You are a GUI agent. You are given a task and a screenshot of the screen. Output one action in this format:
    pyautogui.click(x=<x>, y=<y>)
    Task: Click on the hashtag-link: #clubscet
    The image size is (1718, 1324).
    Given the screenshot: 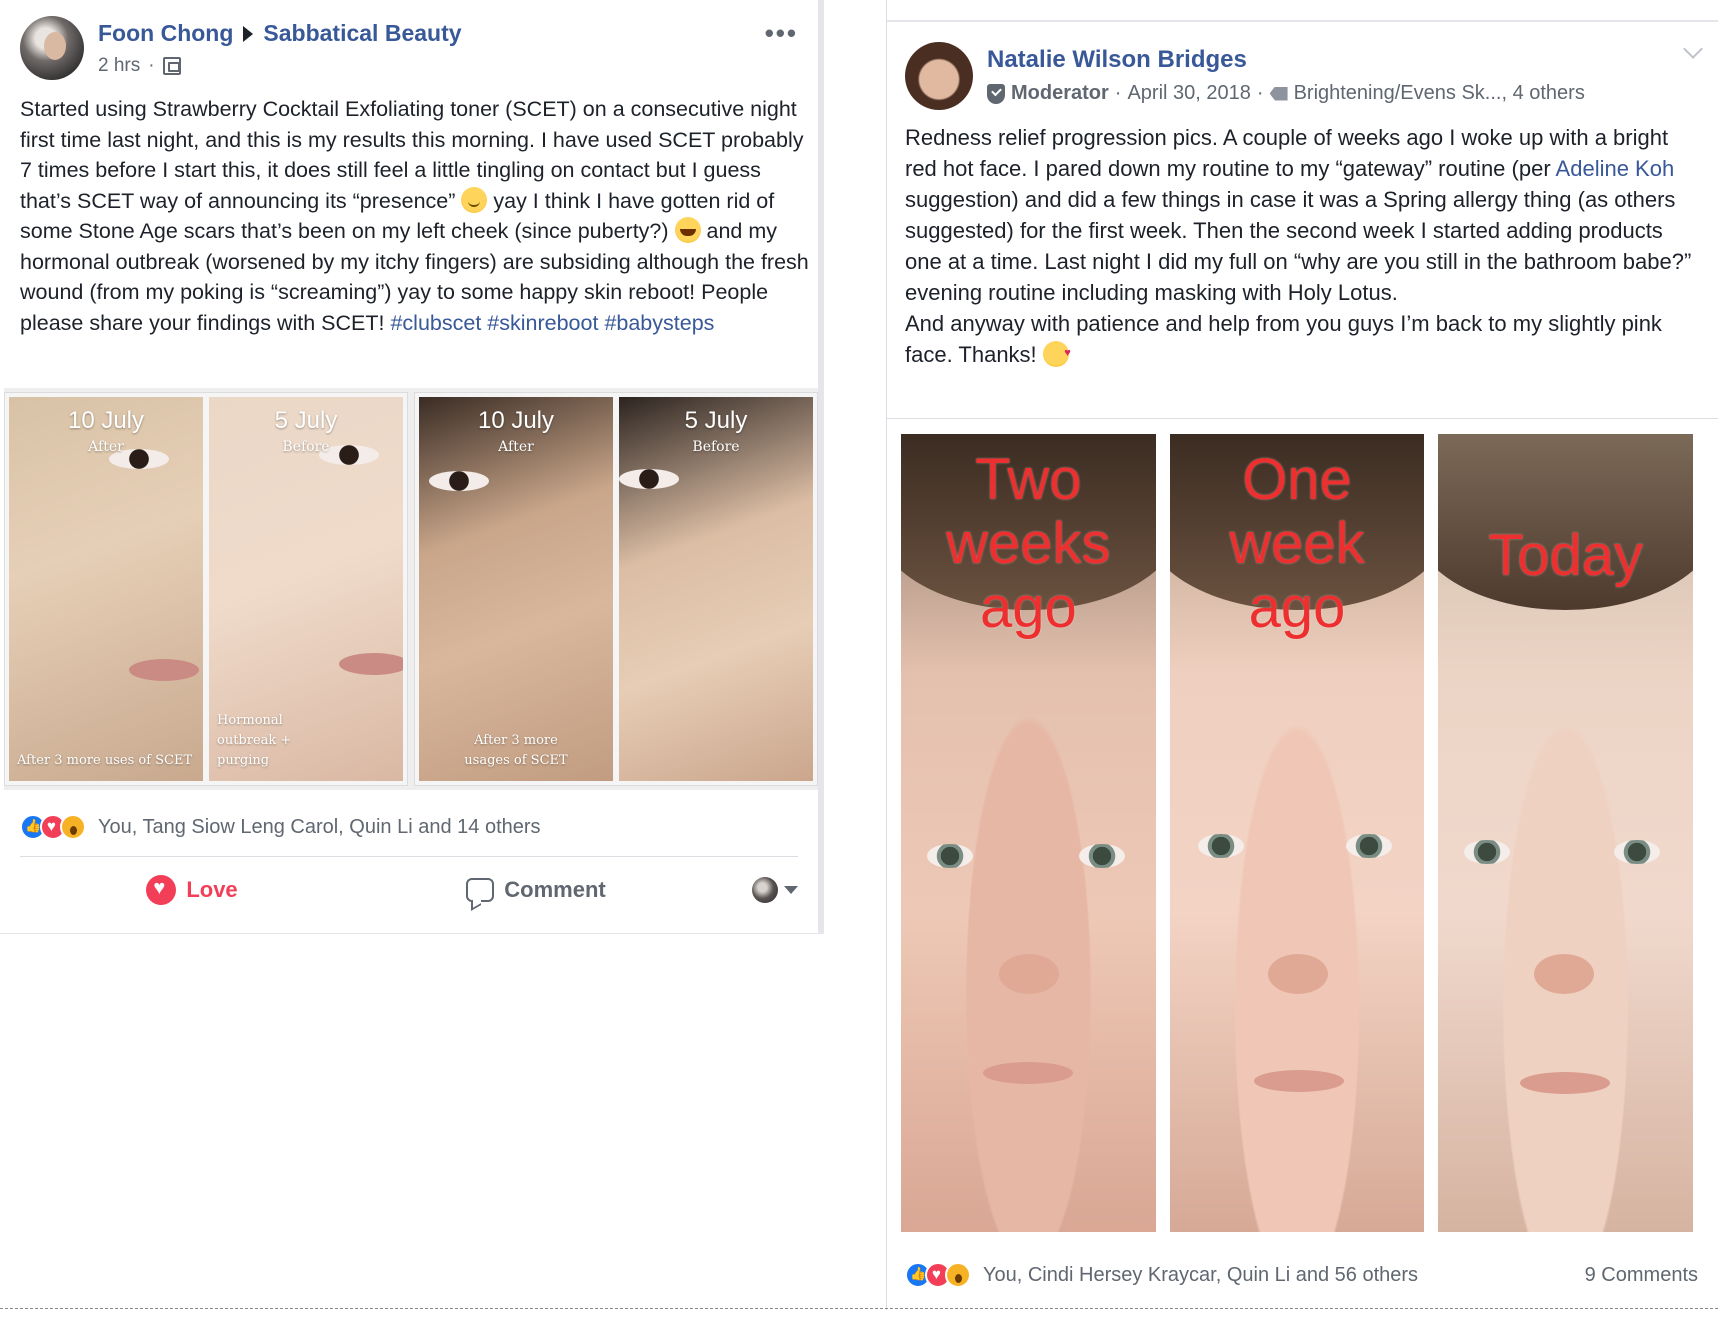 What is the action you would take?
    pyautogui.click(x=435, y=323)
    